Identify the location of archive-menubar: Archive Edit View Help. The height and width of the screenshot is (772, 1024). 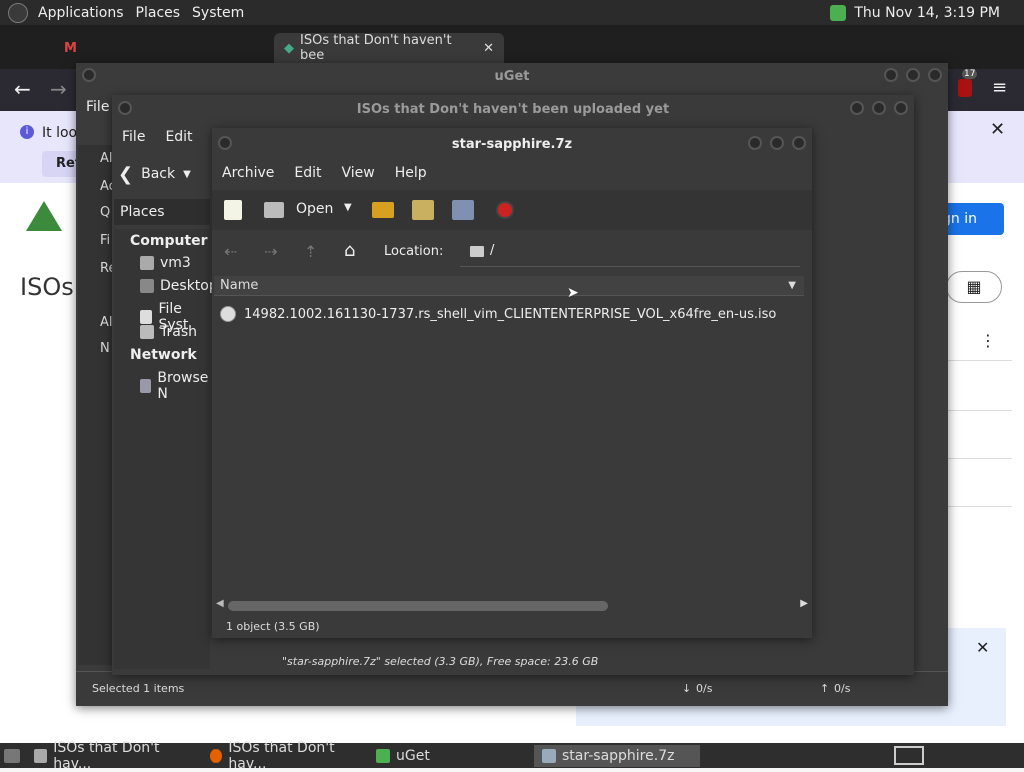
(324, 173).